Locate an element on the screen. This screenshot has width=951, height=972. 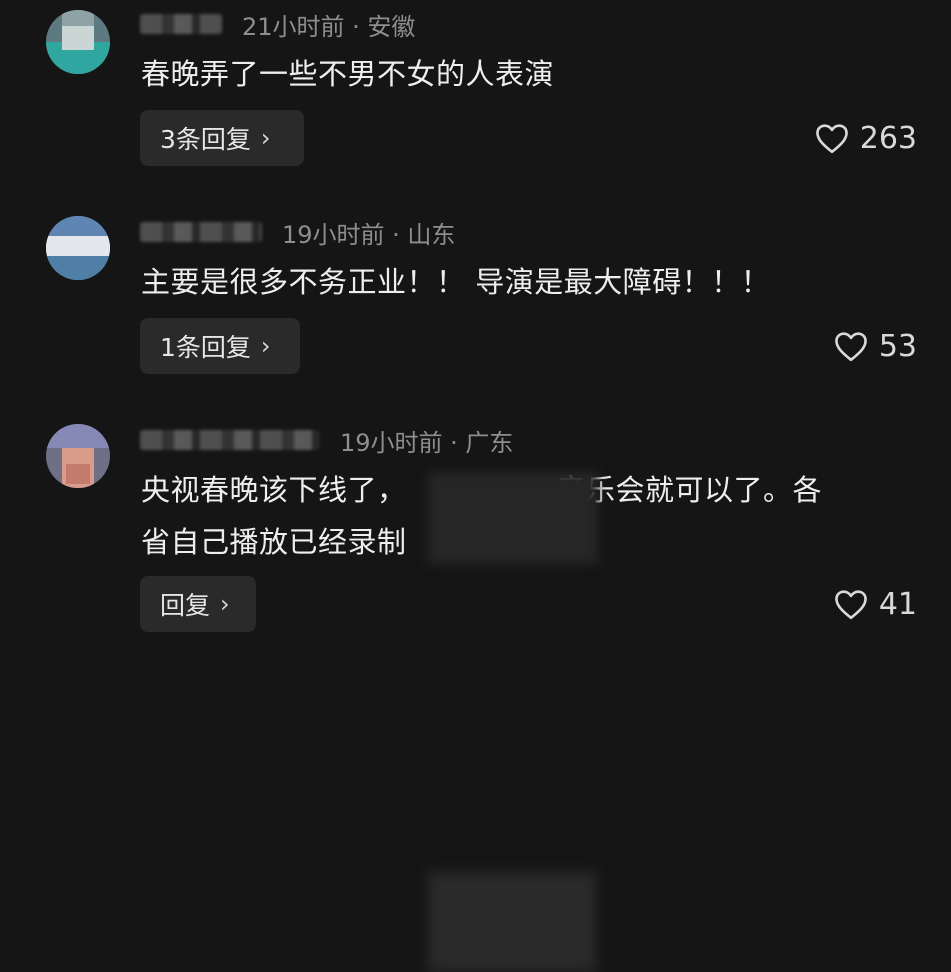
view-replies-button: 1条回复 › is located at coordinates (220, 346).